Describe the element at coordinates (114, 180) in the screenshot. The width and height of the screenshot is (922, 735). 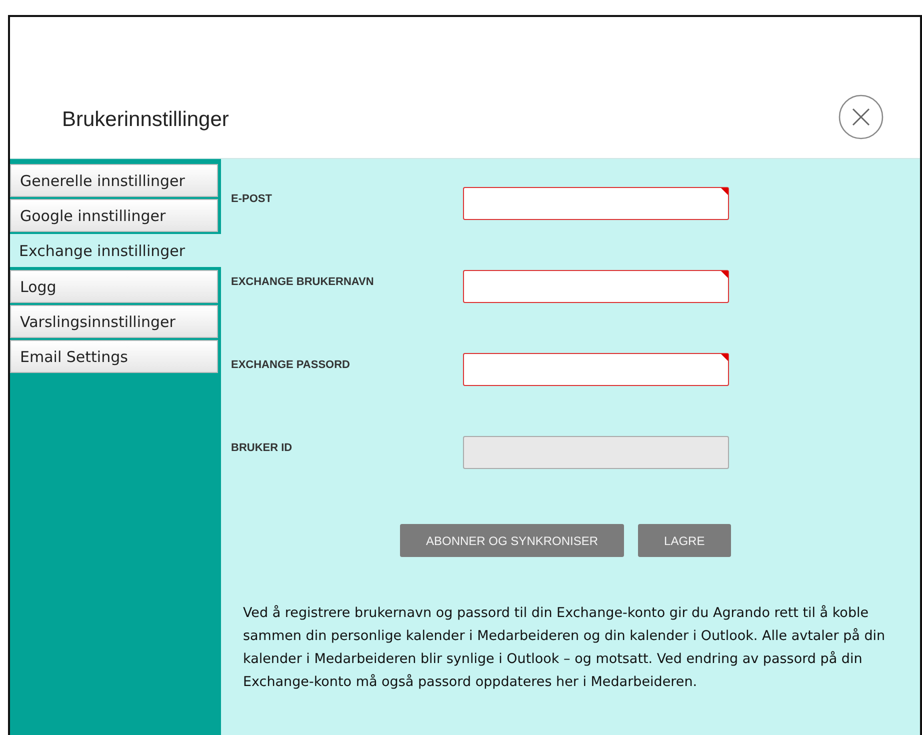
I see `sidebar-tab: Generelle innstillinger` at that location.